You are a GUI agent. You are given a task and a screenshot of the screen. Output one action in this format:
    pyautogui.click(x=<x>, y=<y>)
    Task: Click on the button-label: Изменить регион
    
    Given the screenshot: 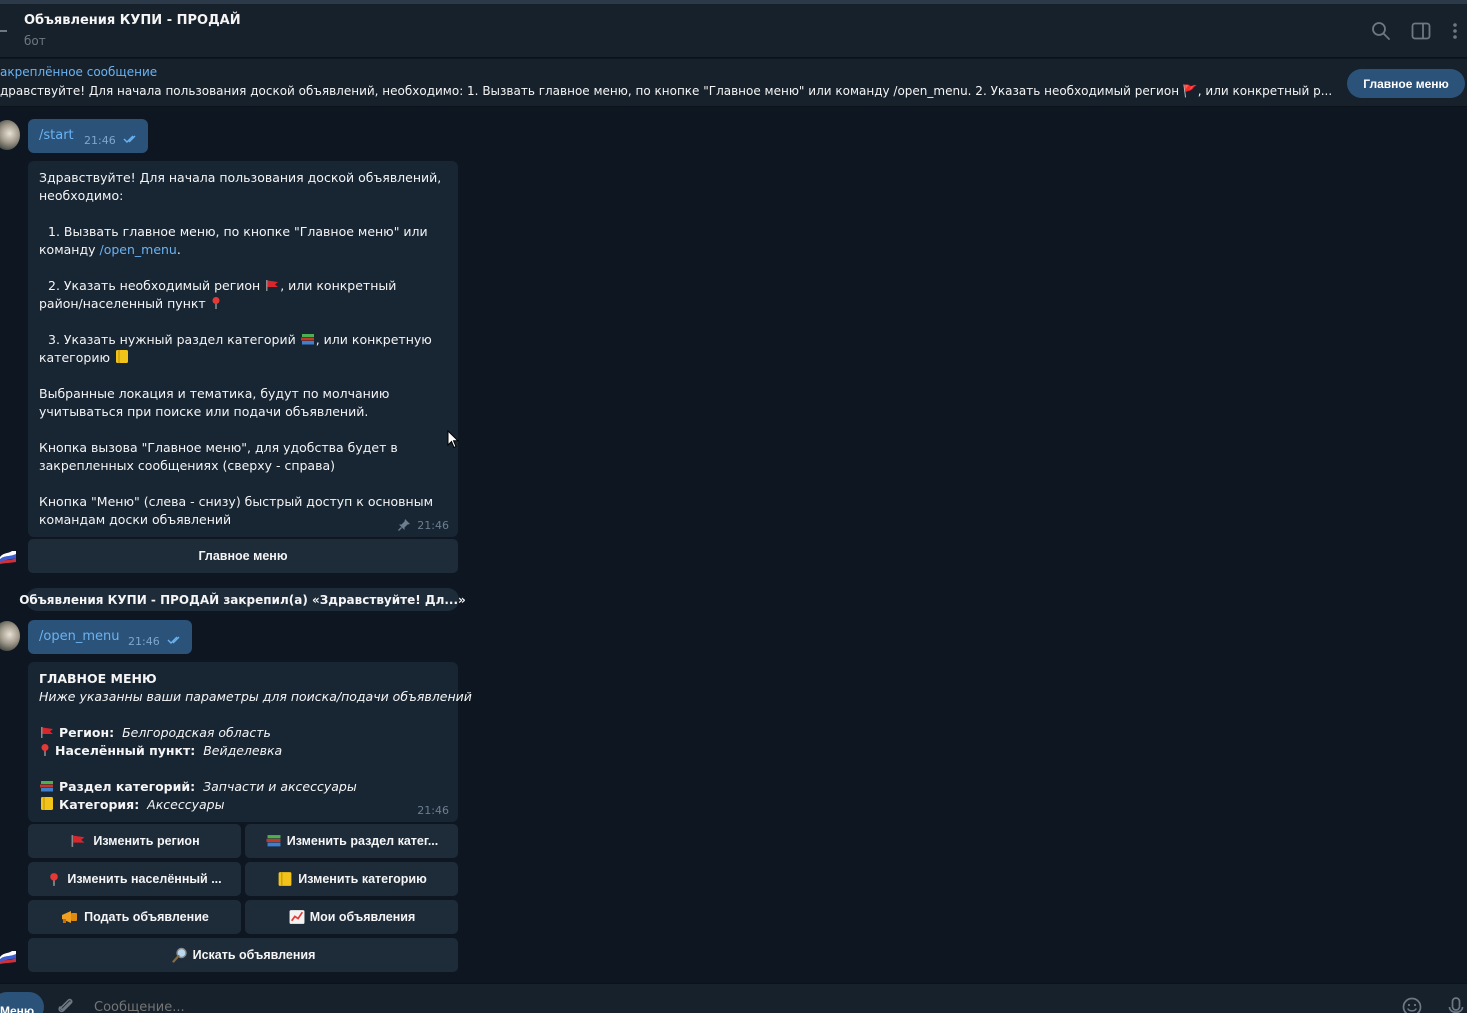 What is the action you would take?
    pyautogui.click(x=146, y=841)
    